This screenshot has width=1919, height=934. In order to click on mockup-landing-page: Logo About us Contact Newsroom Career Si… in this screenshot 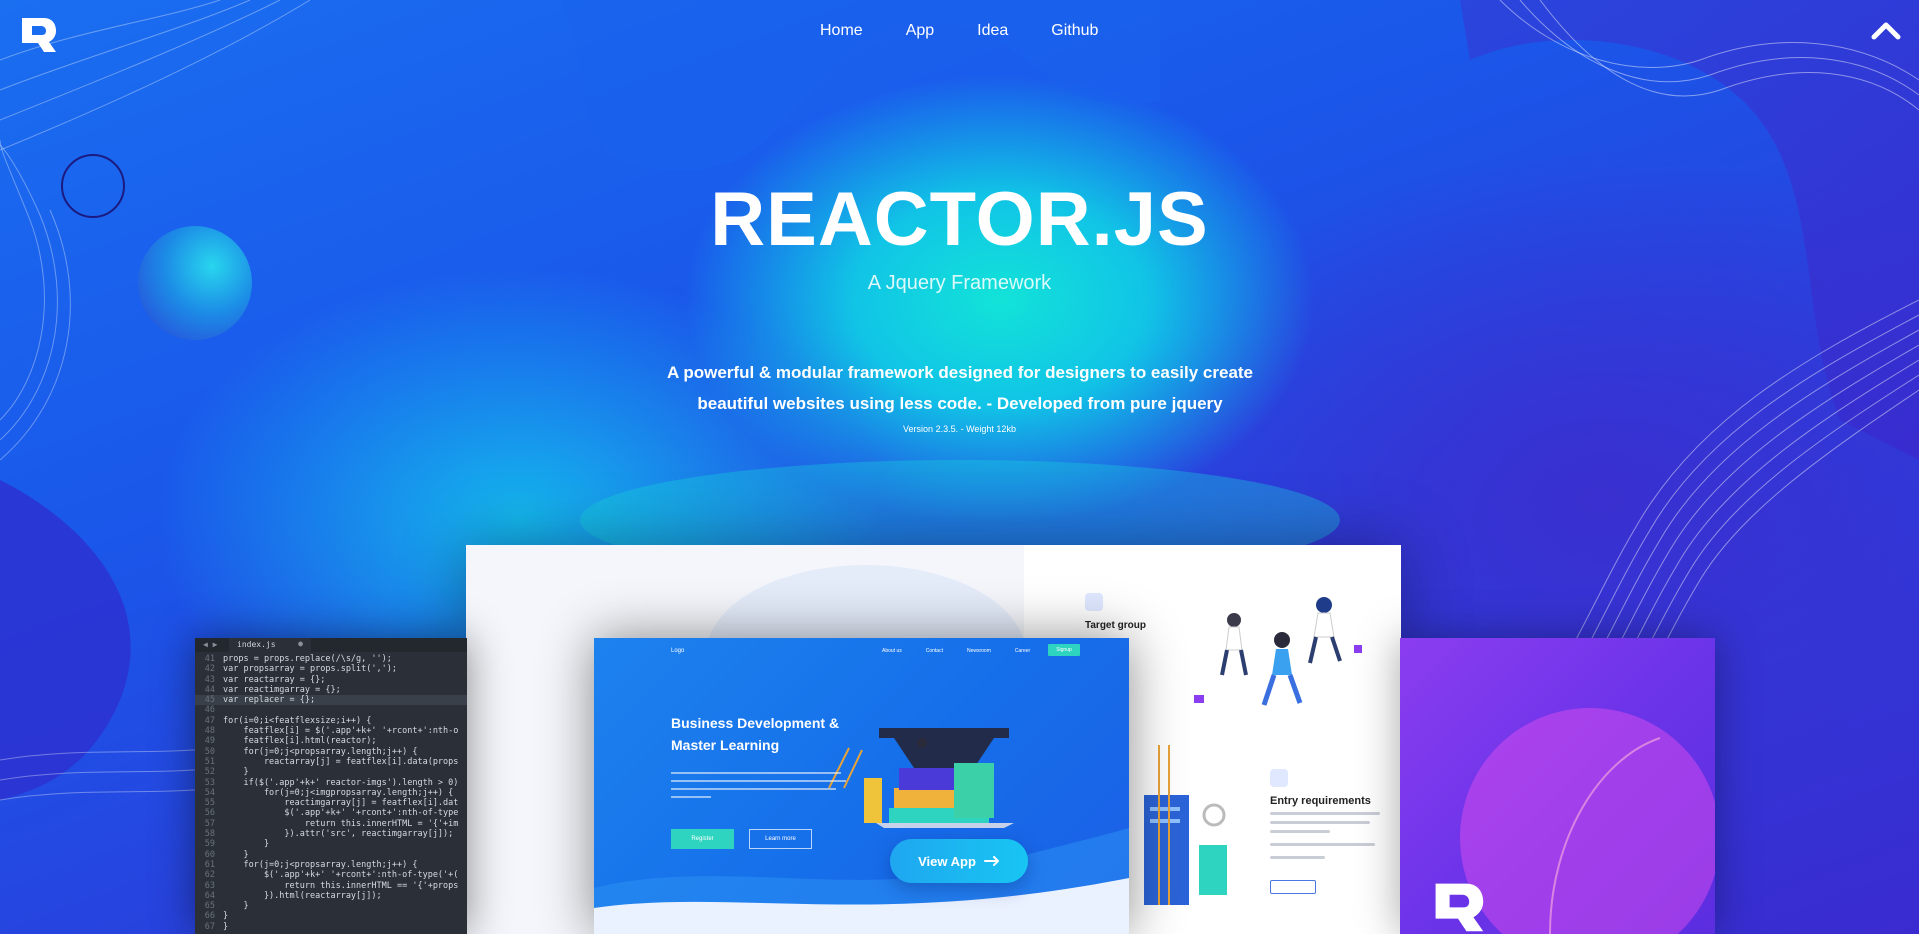, I will do `click(861, 786)`.